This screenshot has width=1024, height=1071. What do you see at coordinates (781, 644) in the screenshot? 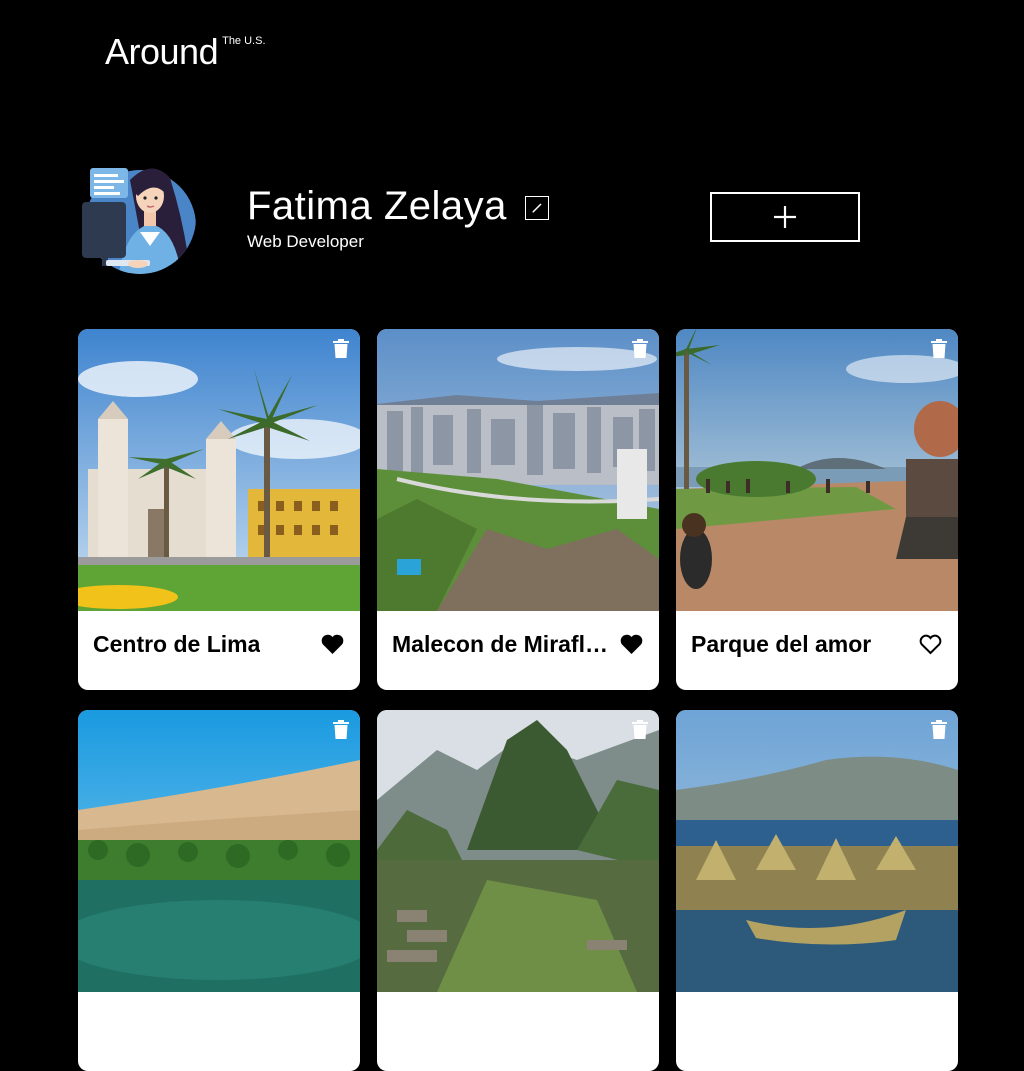
I see `card-title: Parque del amor` at bounding box center [781, 644].